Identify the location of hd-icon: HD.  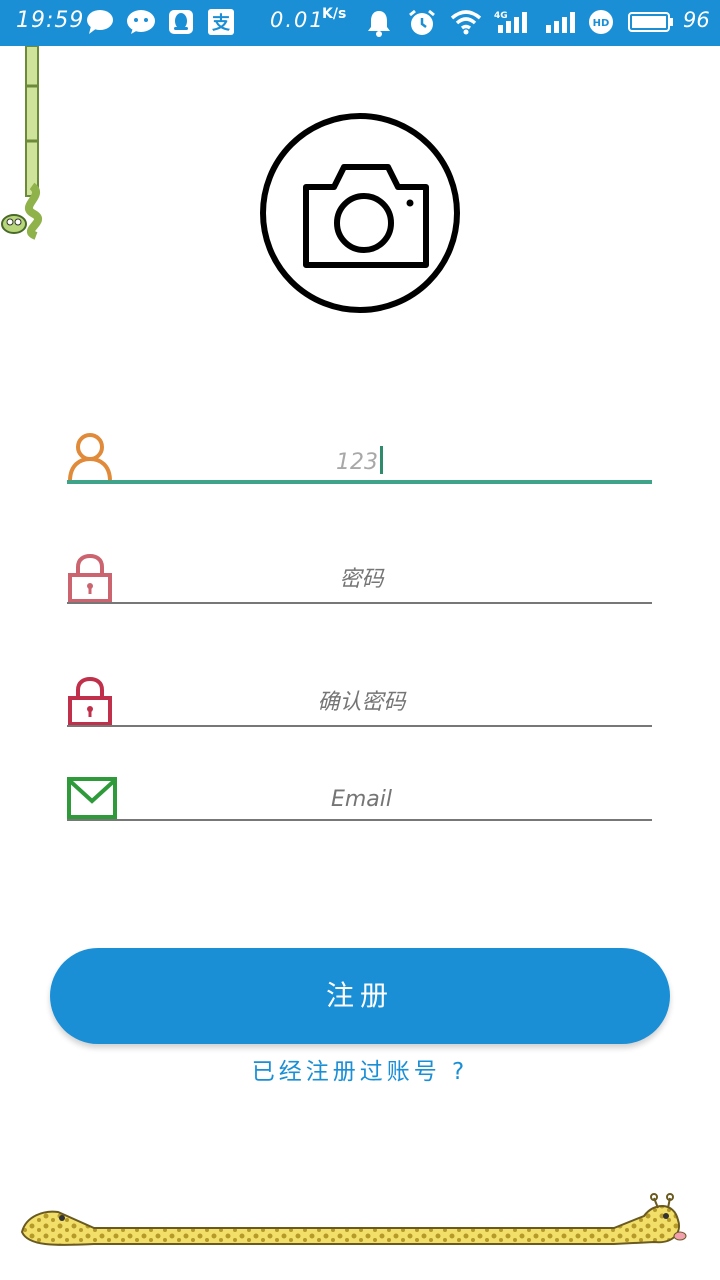
(601, 24).